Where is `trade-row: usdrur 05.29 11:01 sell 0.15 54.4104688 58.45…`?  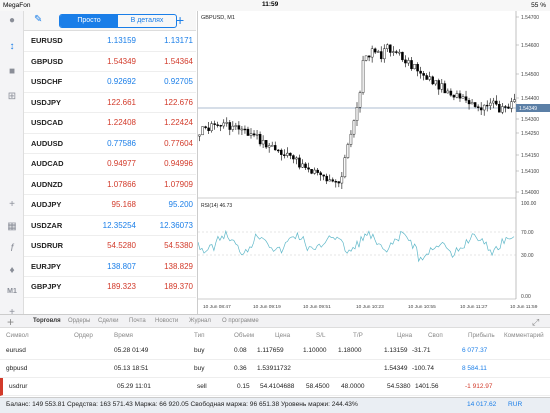 trade-row: usdrur 05.29 11:01 sell 0.15 54.4104688 58.45… is located at coordinates (275, 387).